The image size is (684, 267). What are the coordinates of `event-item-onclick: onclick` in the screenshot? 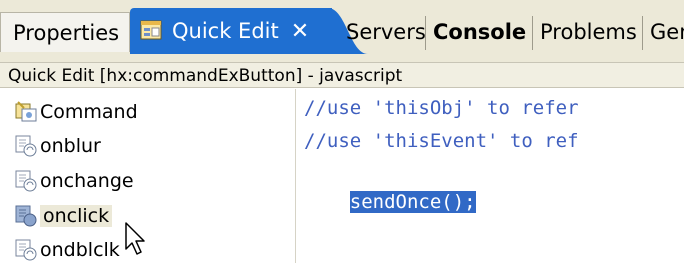 It's located at (63, 216).